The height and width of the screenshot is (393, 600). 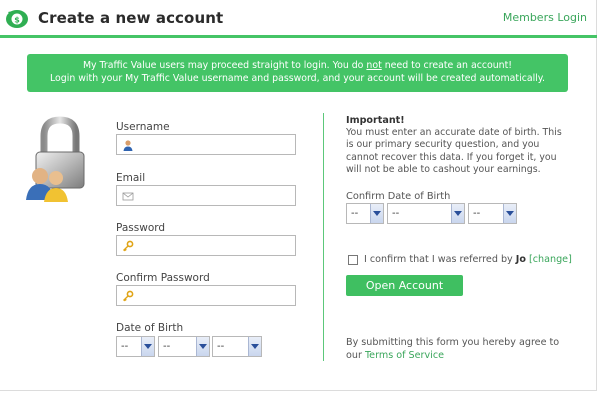 What do you see at coordinates (214, 195) in the screenshot?
I see `email-input` at bounding box center [214, 195].